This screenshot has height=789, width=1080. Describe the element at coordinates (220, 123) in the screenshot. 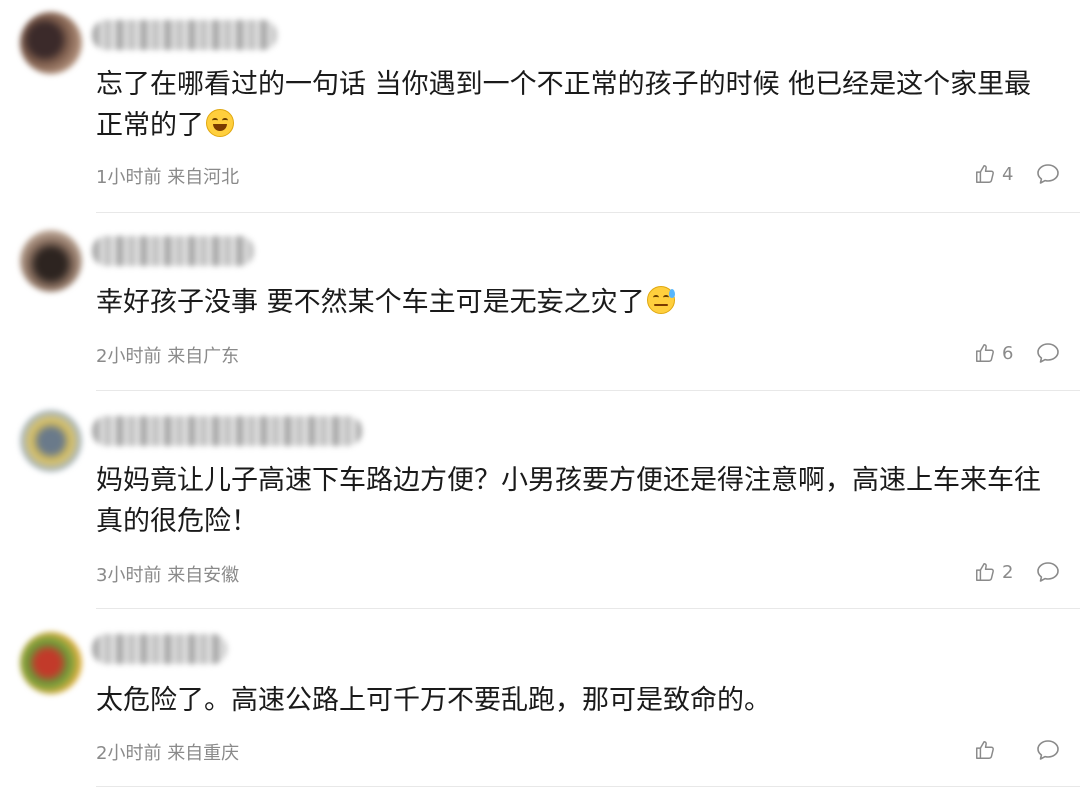

I see `laughing-tears-emoji-icon` at that location.